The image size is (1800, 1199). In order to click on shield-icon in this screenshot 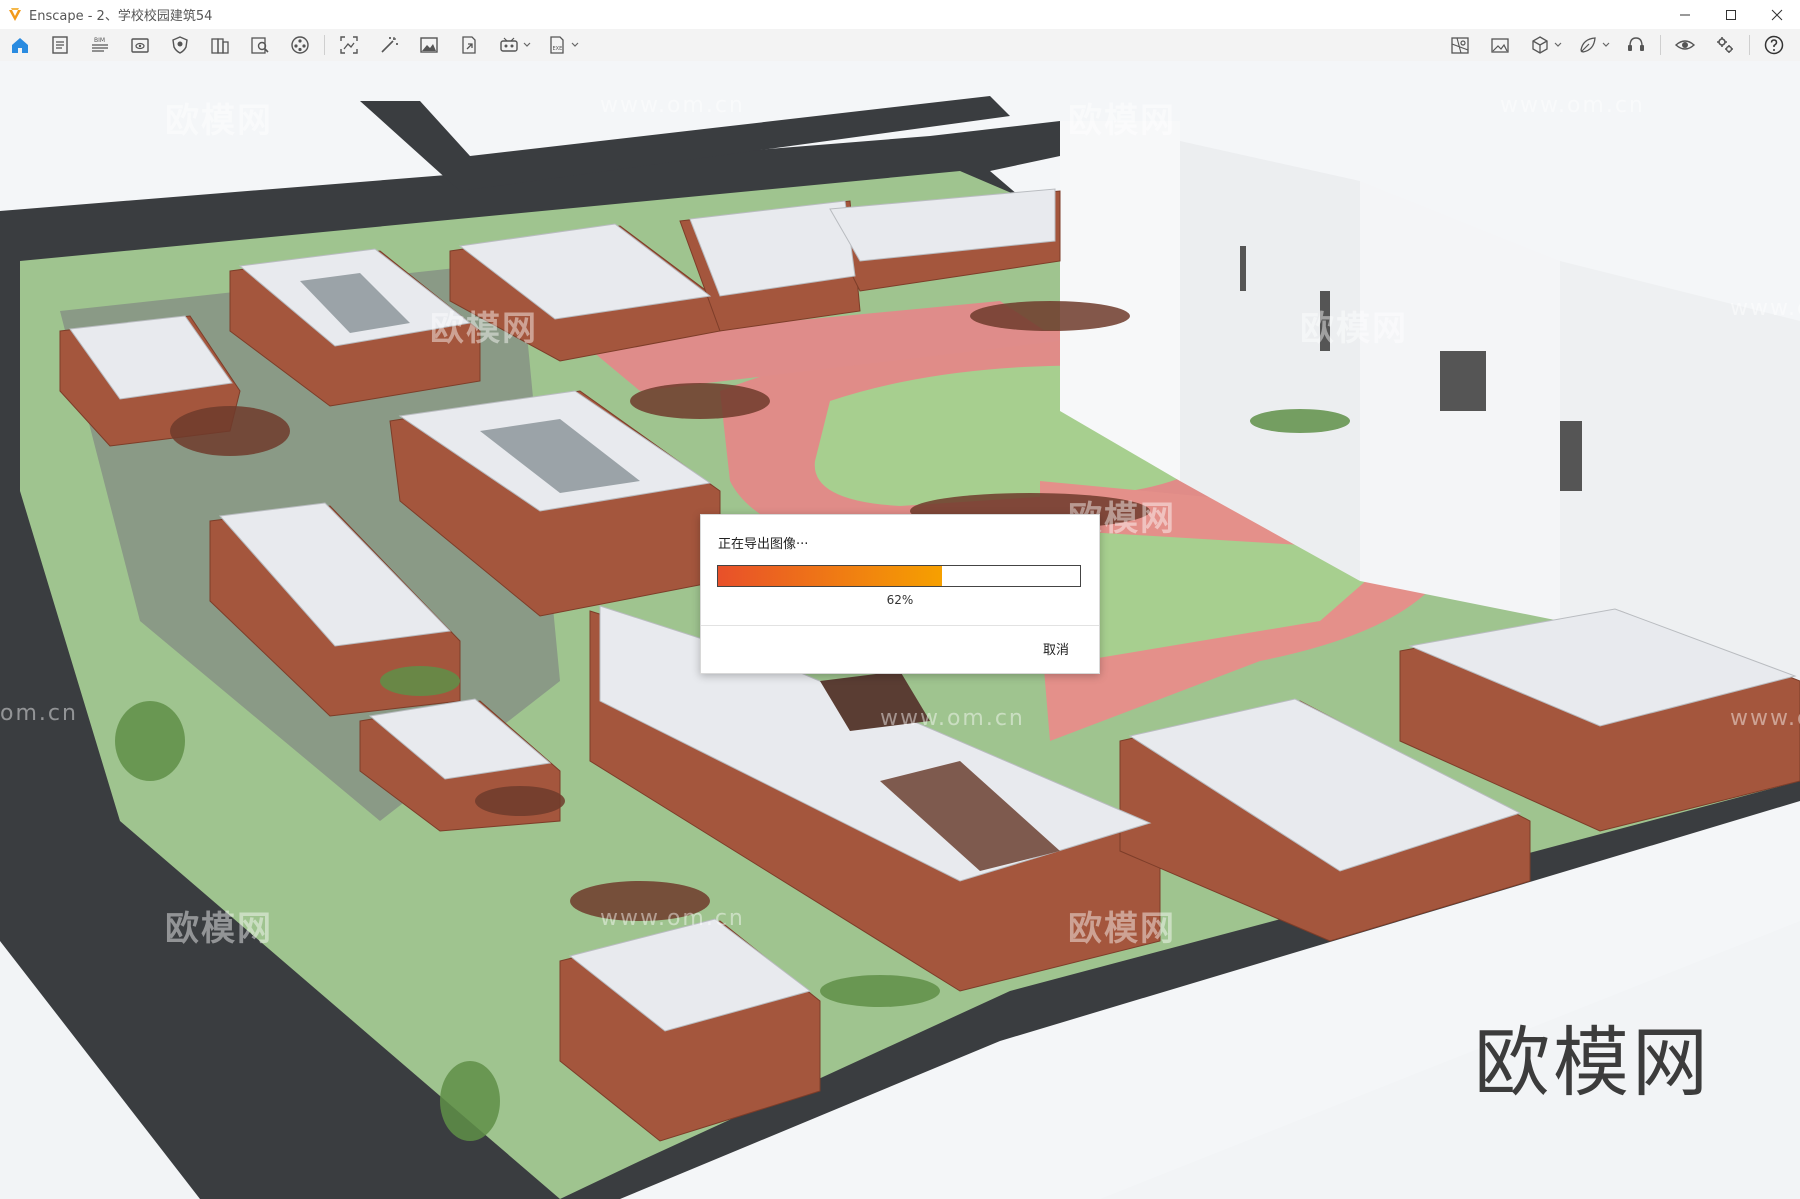, I will do `click(180, 45)`.